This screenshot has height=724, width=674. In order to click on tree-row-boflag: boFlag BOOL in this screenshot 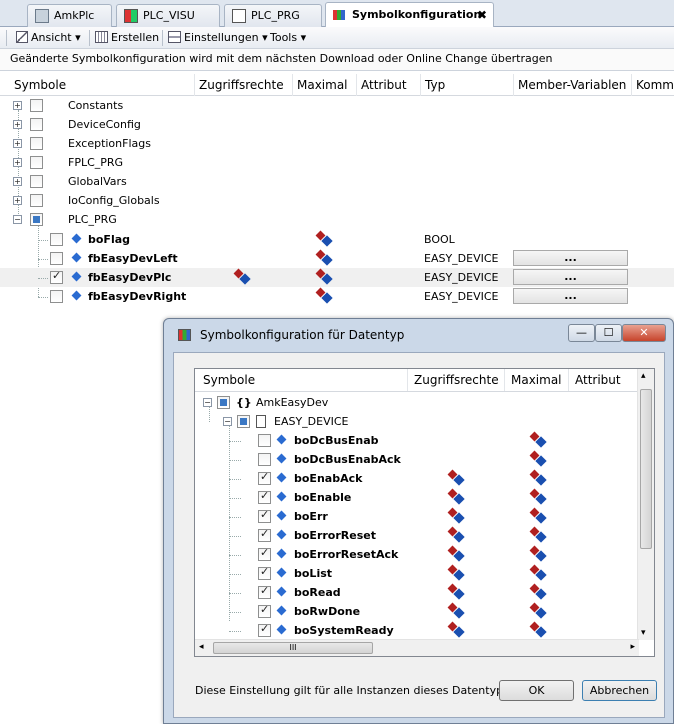, I will do `click(337, 239)`.